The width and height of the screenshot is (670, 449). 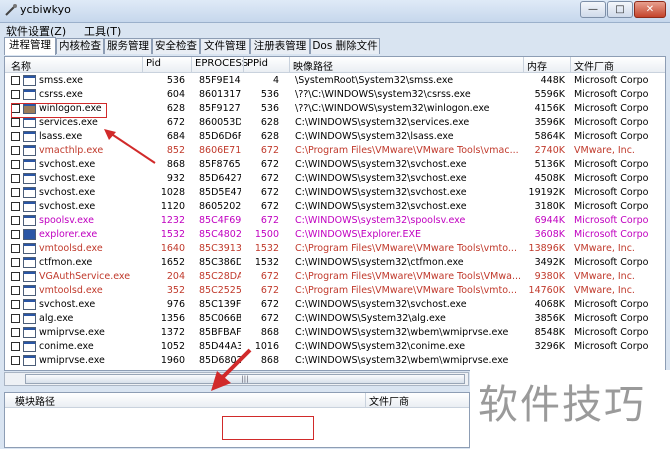 What do you see at coordinates (30, 46) in the screenshot?
I see `tab-process: 进程管理` at bounding box center [30, 46].